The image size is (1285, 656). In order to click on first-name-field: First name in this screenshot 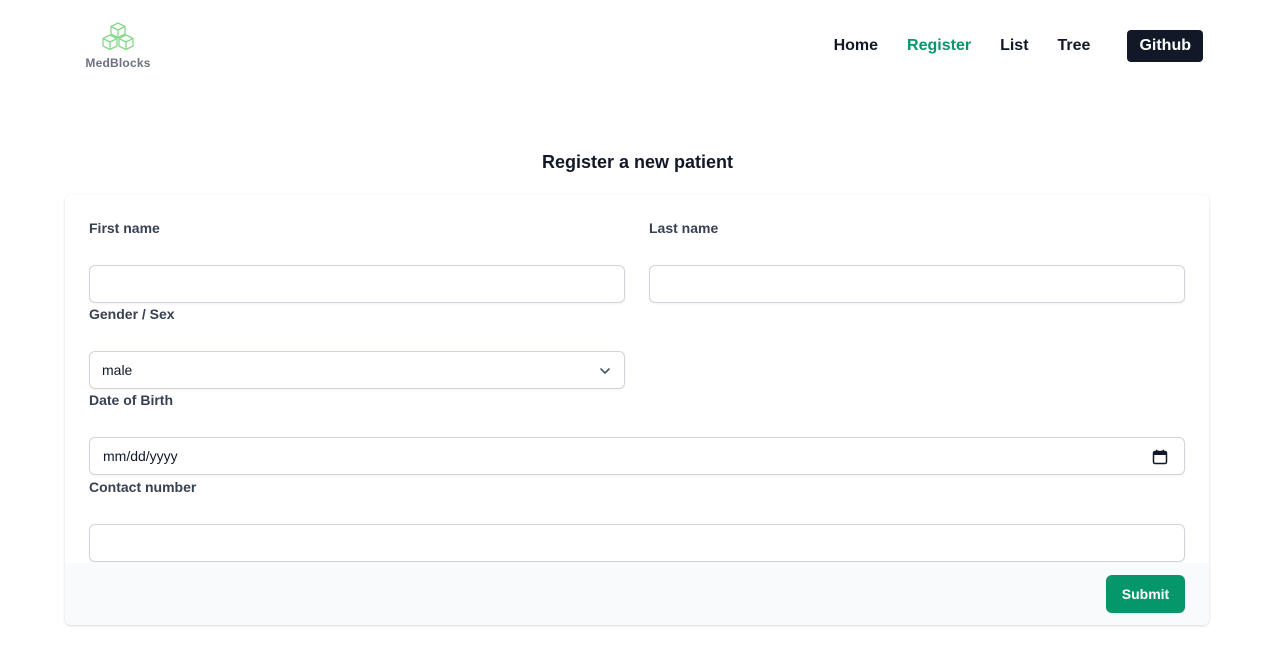, I will do `click(357, 261)`.